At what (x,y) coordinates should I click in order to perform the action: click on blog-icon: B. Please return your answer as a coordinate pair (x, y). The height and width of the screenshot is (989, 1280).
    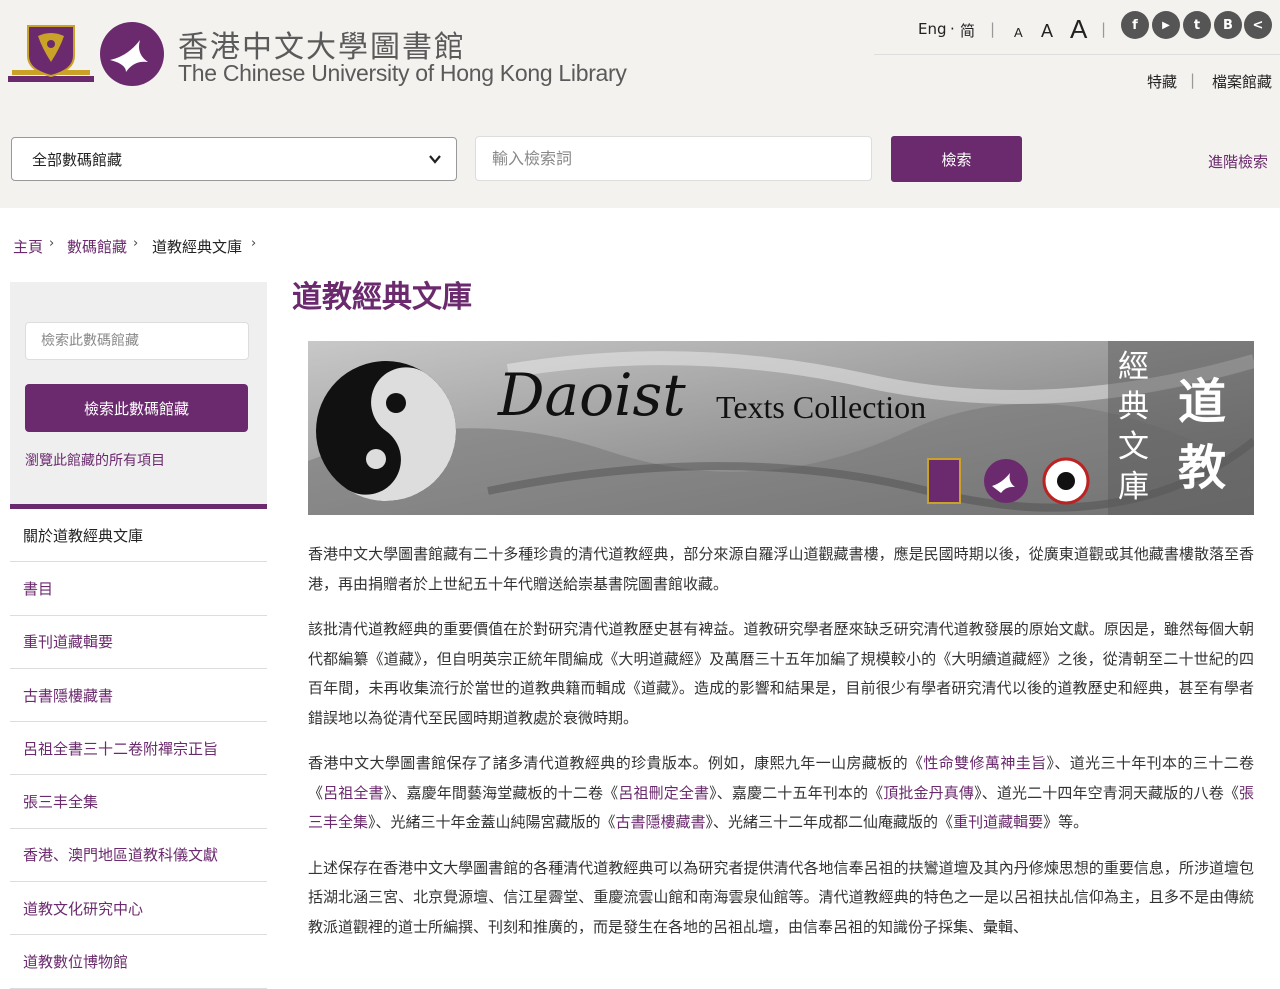
    Looking at the image, I should click on (1228, 25).